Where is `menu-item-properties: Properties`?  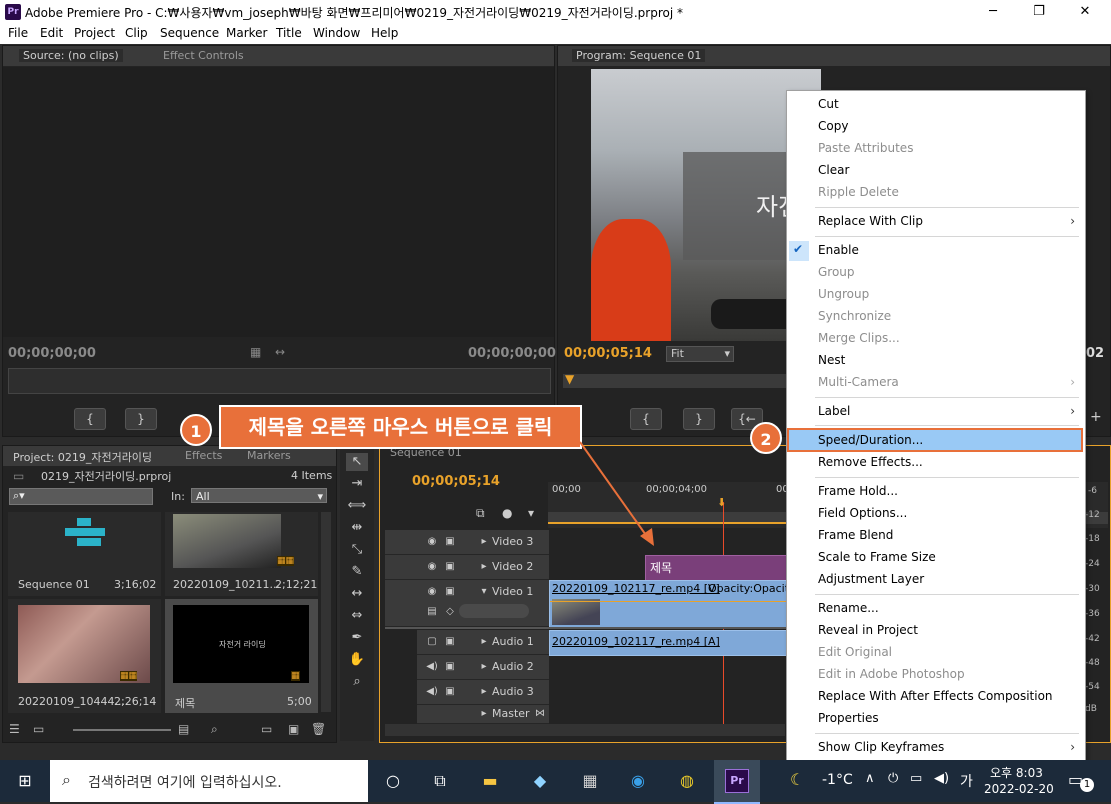 menu-item-properties: Properties is located at coordinates (848, 718).